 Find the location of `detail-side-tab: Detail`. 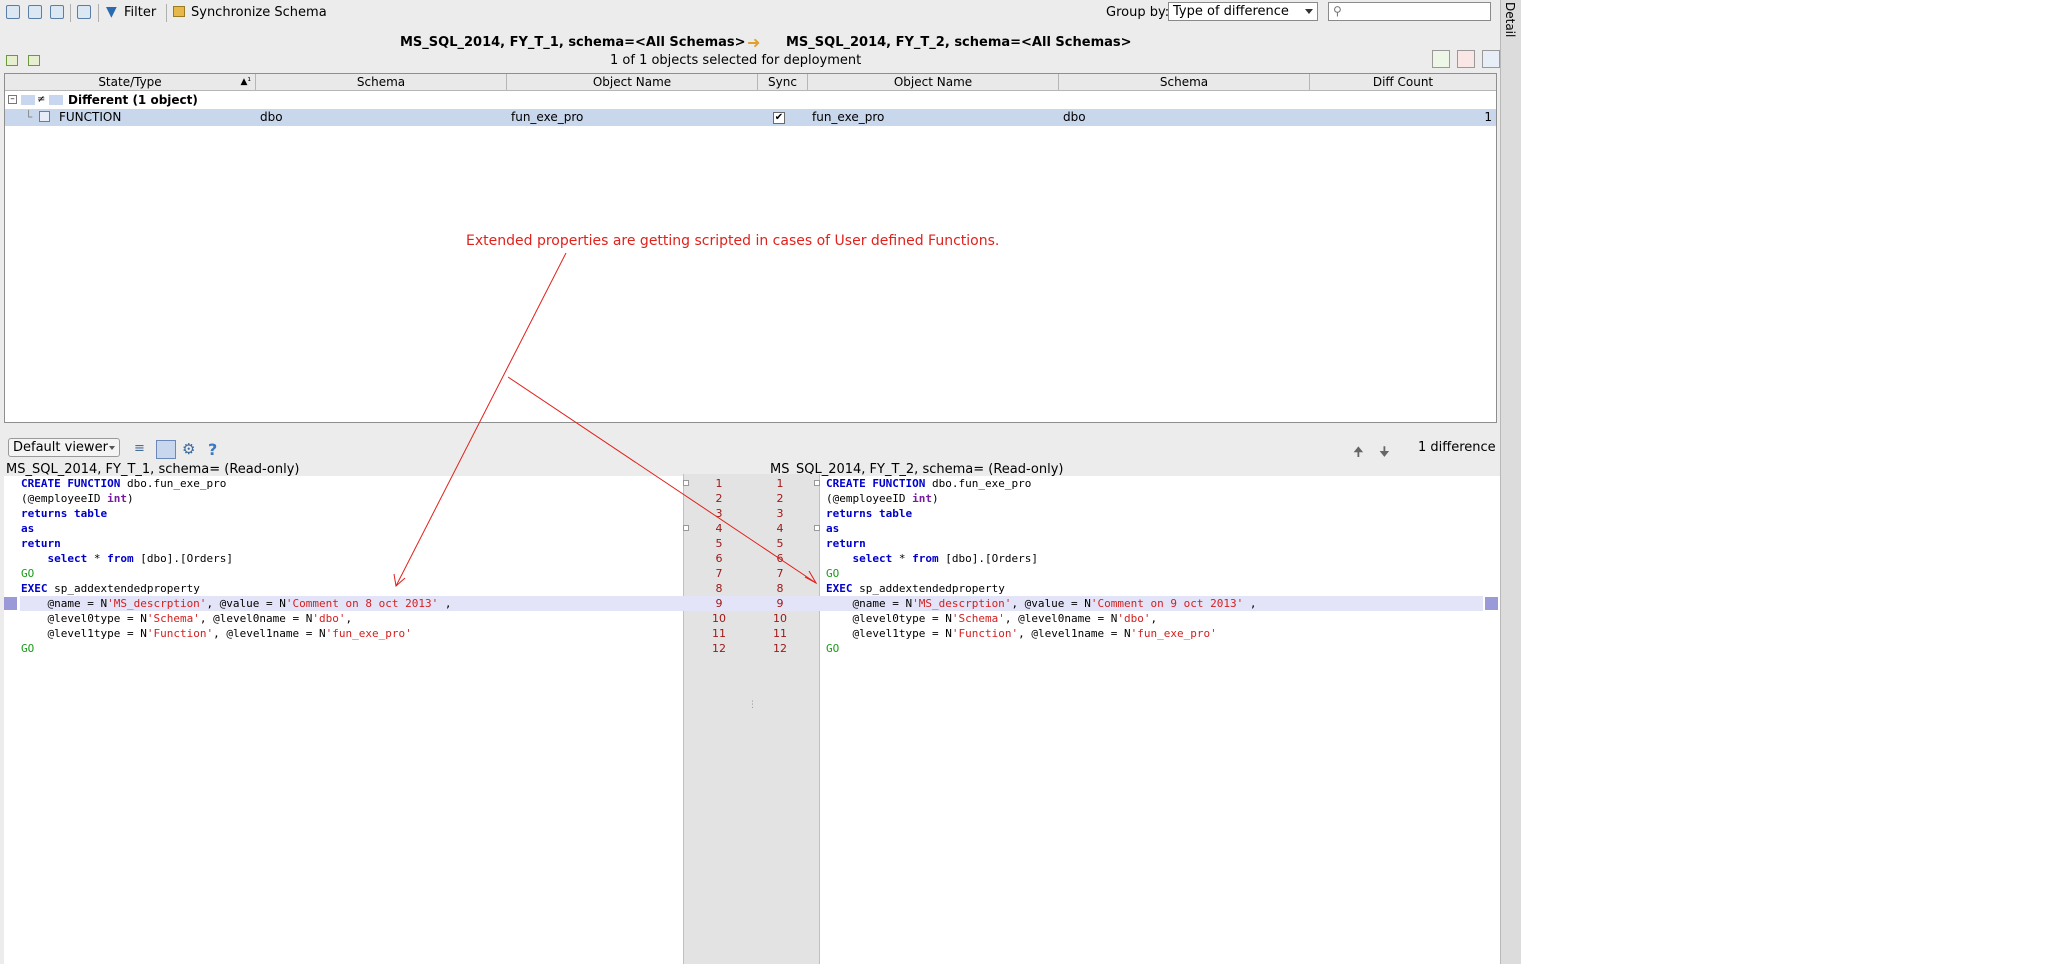

detail-side-tab: Detail is located at coordinates (1510, 482).